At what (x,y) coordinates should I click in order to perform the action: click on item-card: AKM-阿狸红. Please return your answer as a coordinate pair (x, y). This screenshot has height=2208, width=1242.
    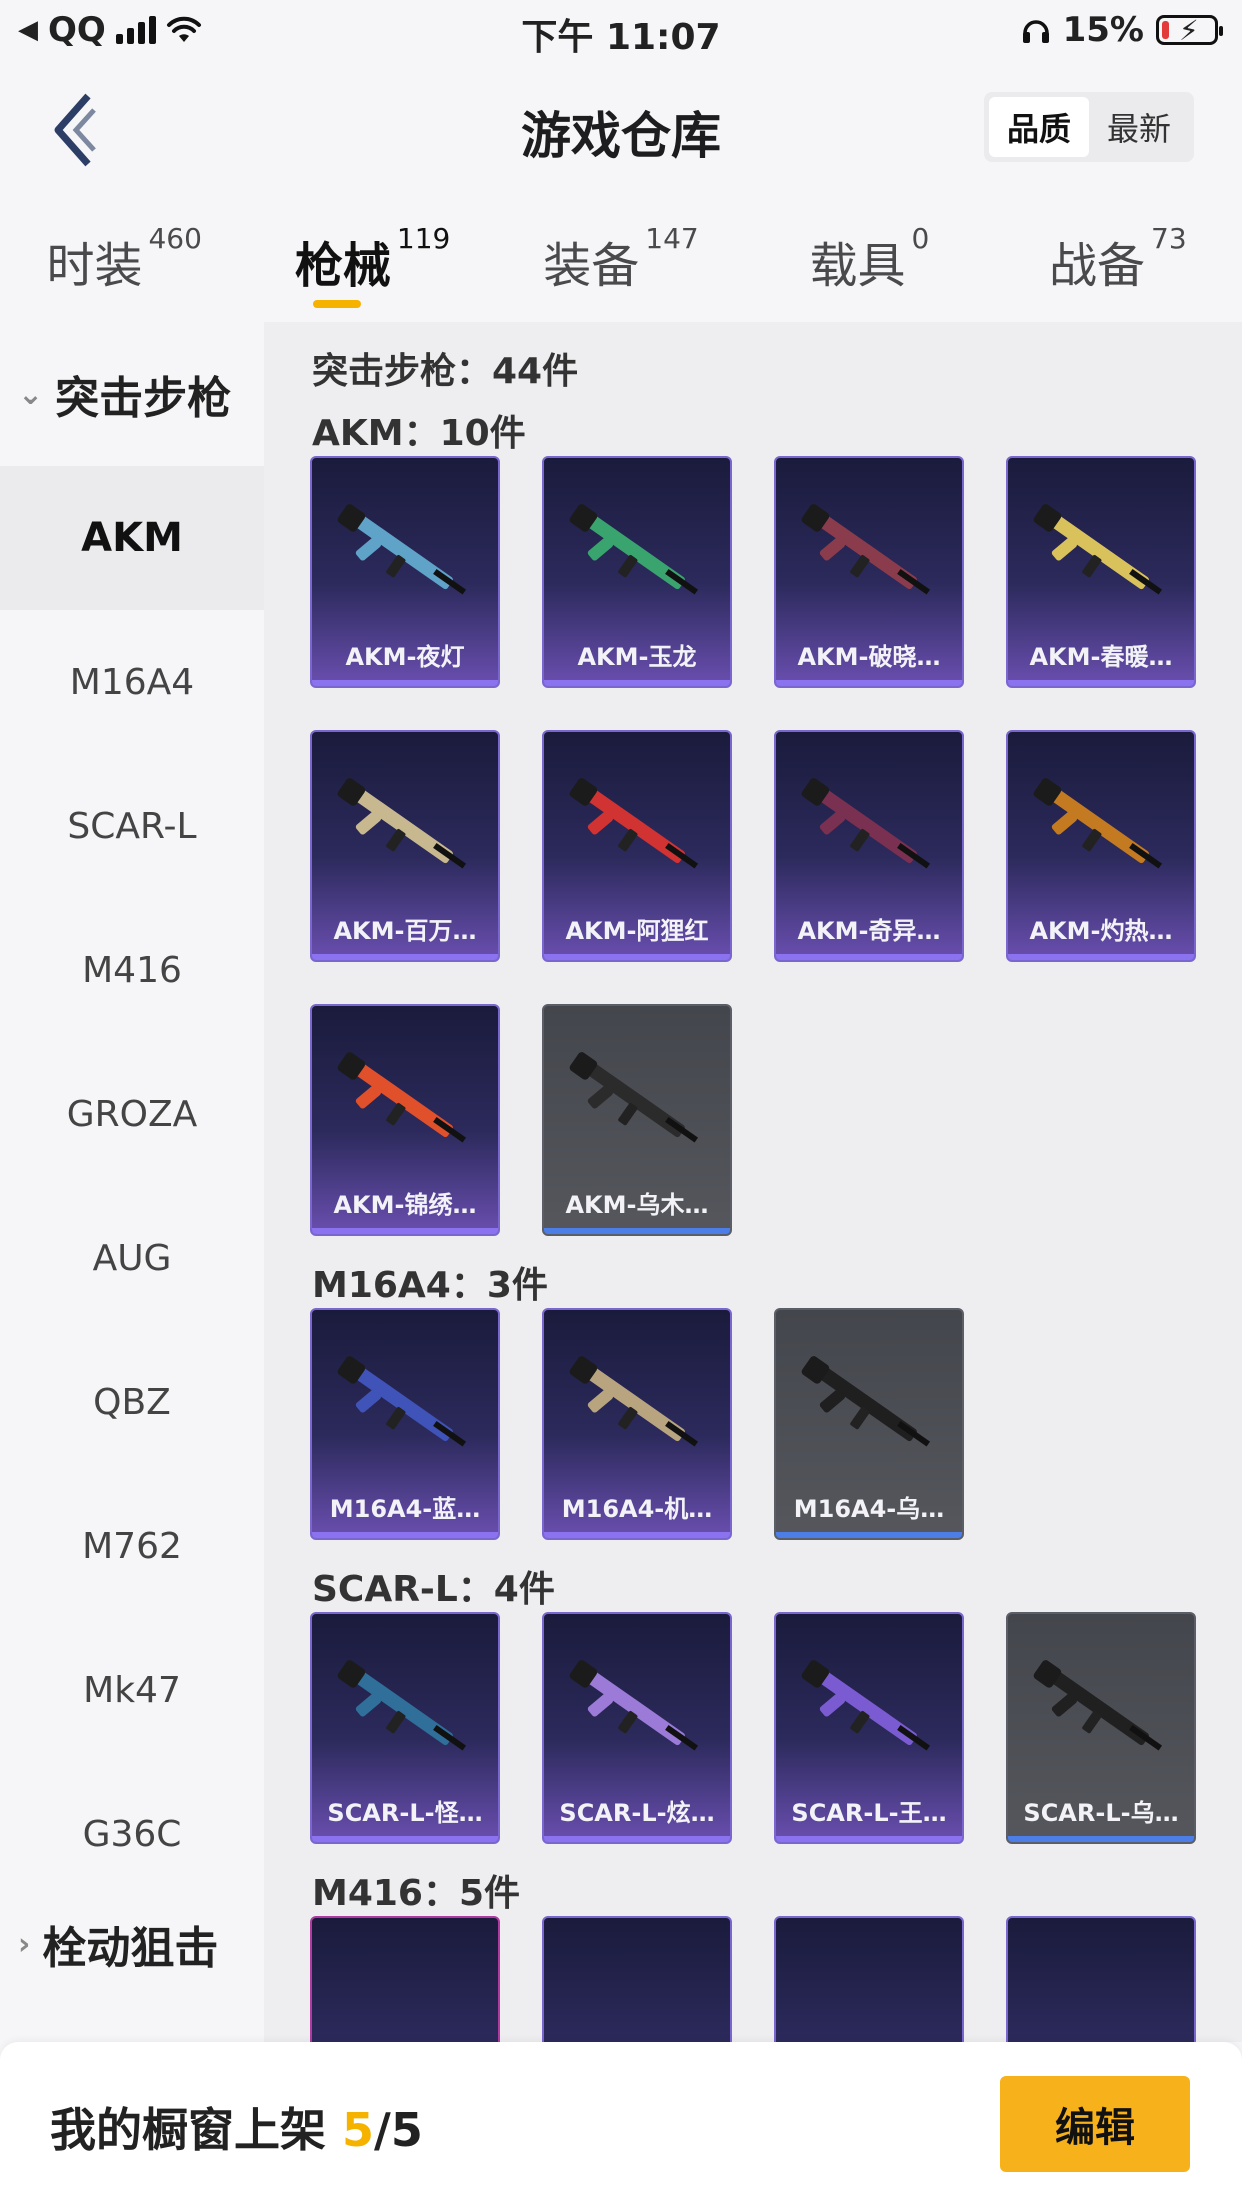
    Looking at the image, I should click on (637, 846).